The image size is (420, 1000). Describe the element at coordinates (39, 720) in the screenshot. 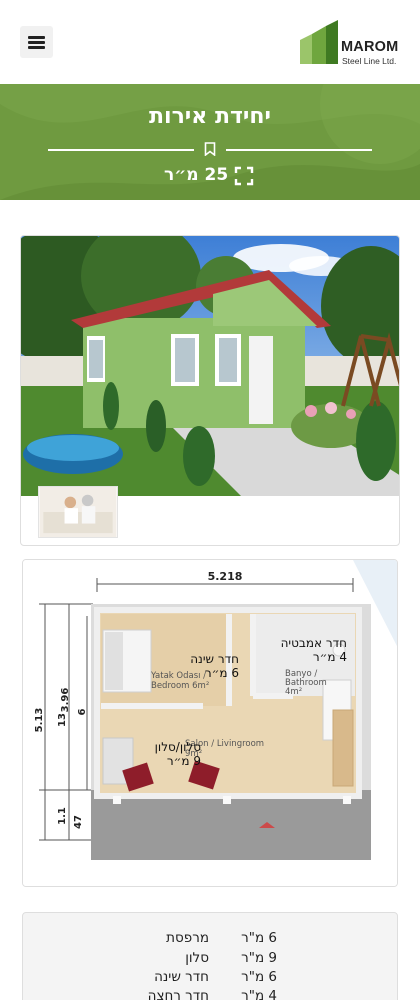

I see `dim-left-outer: 5.13` at that location.